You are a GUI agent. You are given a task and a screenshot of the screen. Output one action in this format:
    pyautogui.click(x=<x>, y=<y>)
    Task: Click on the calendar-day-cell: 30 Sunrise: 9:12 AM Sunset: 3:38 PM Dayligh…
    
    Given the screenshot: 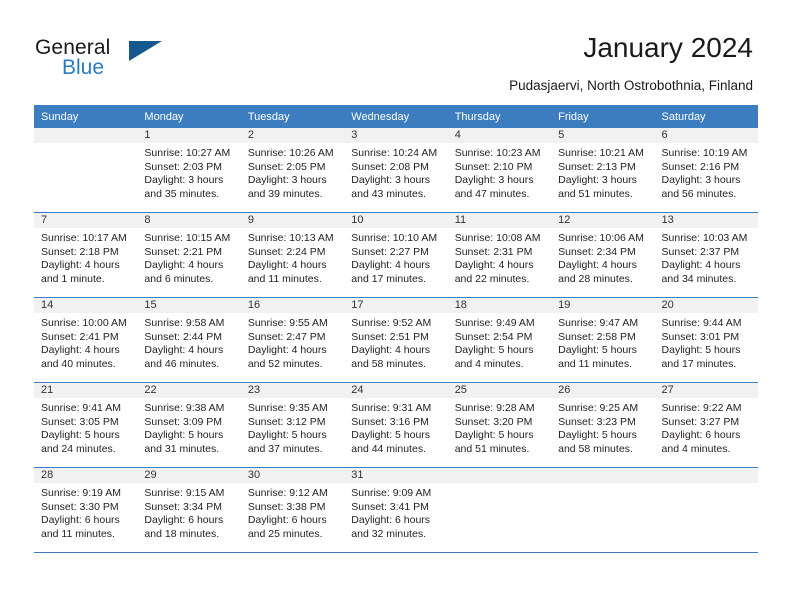 What is the action you would take?
    pyautogui.click(x=292, y=510)
    